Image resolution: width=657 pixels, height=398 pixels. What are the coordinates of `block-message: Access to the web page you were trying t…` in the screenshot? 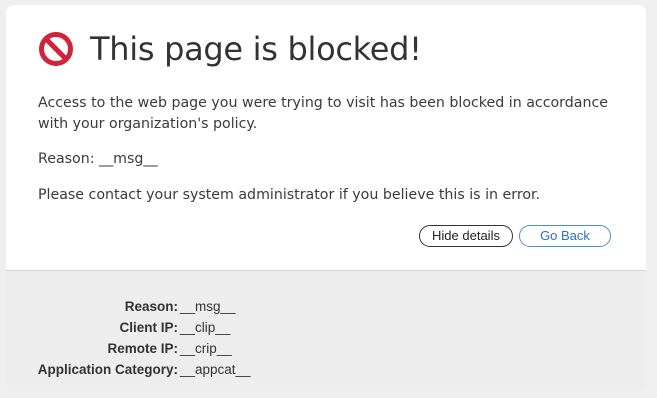 It's located at (323, 113).